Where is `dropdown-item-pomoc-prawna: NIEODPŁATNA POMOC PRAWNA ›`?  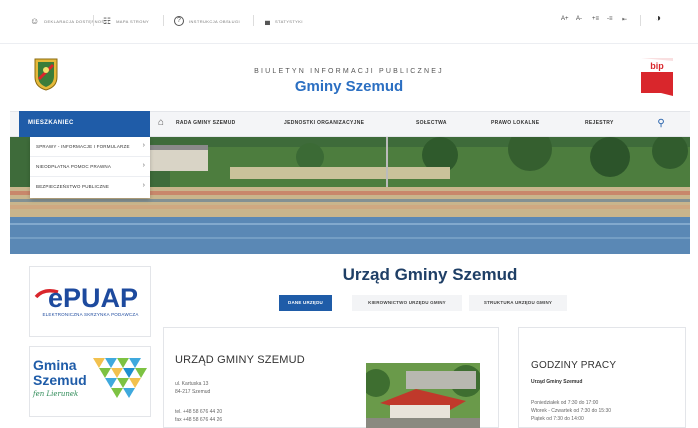
dropdown-item-pomoc-prawna: NIEODPŁATNA POMOC PRAWNA › is located at coordinates (90, 167).